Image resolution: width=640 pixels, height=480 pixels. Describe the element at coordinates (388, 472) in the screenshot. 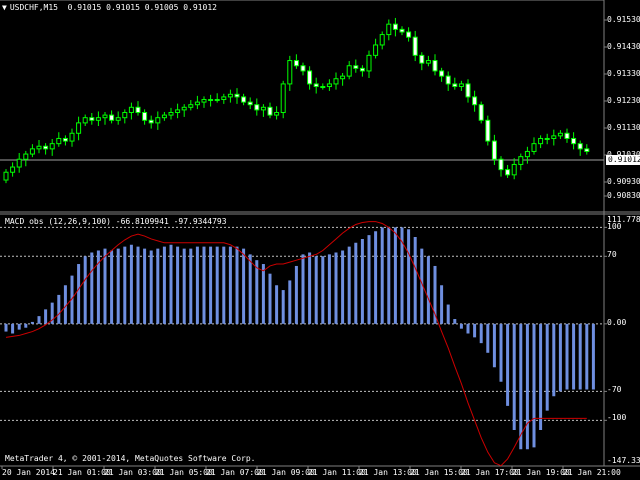

I see `time-tick: 21 Jan 13:00` at that location.